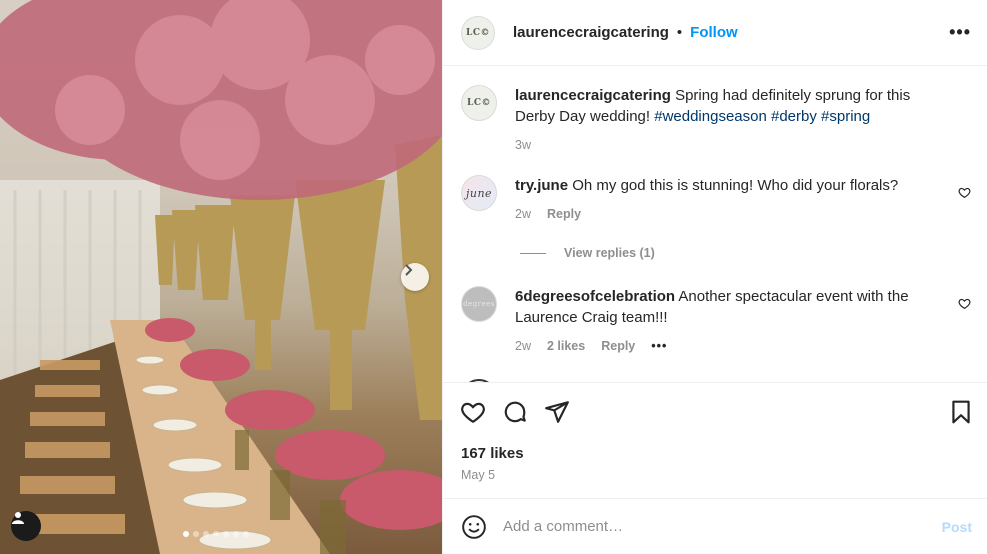 The height and width of the screenshot is (554, 987). I want to click on post-comment-button: Post, so click(957, 527).